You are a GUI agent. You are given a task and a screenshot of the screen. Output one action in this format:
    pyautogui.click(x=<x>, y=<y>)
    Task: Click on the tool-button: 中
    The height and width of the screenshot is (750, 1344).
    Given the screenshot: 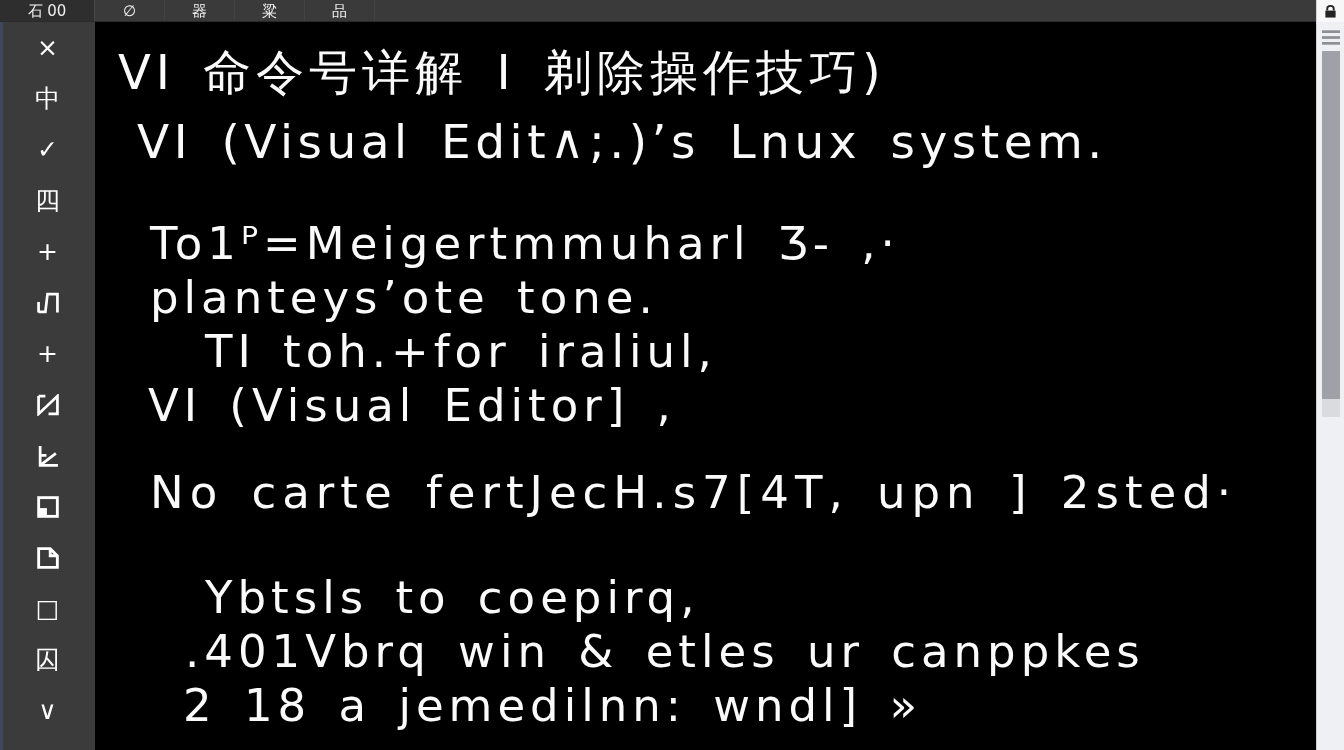 What is the action you would take?
    pyautogui.click(x=47, y=98)
    